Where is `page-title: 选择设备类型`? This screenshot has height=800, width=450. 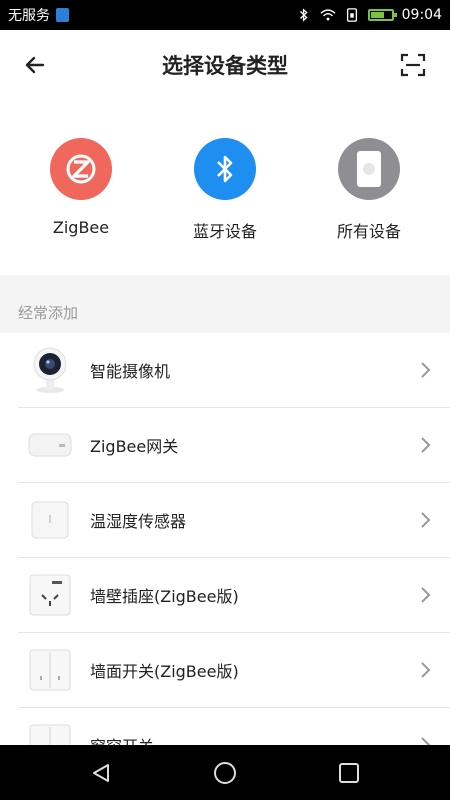 page-title: 选择设备类型 is located at coordinates (225, 66).